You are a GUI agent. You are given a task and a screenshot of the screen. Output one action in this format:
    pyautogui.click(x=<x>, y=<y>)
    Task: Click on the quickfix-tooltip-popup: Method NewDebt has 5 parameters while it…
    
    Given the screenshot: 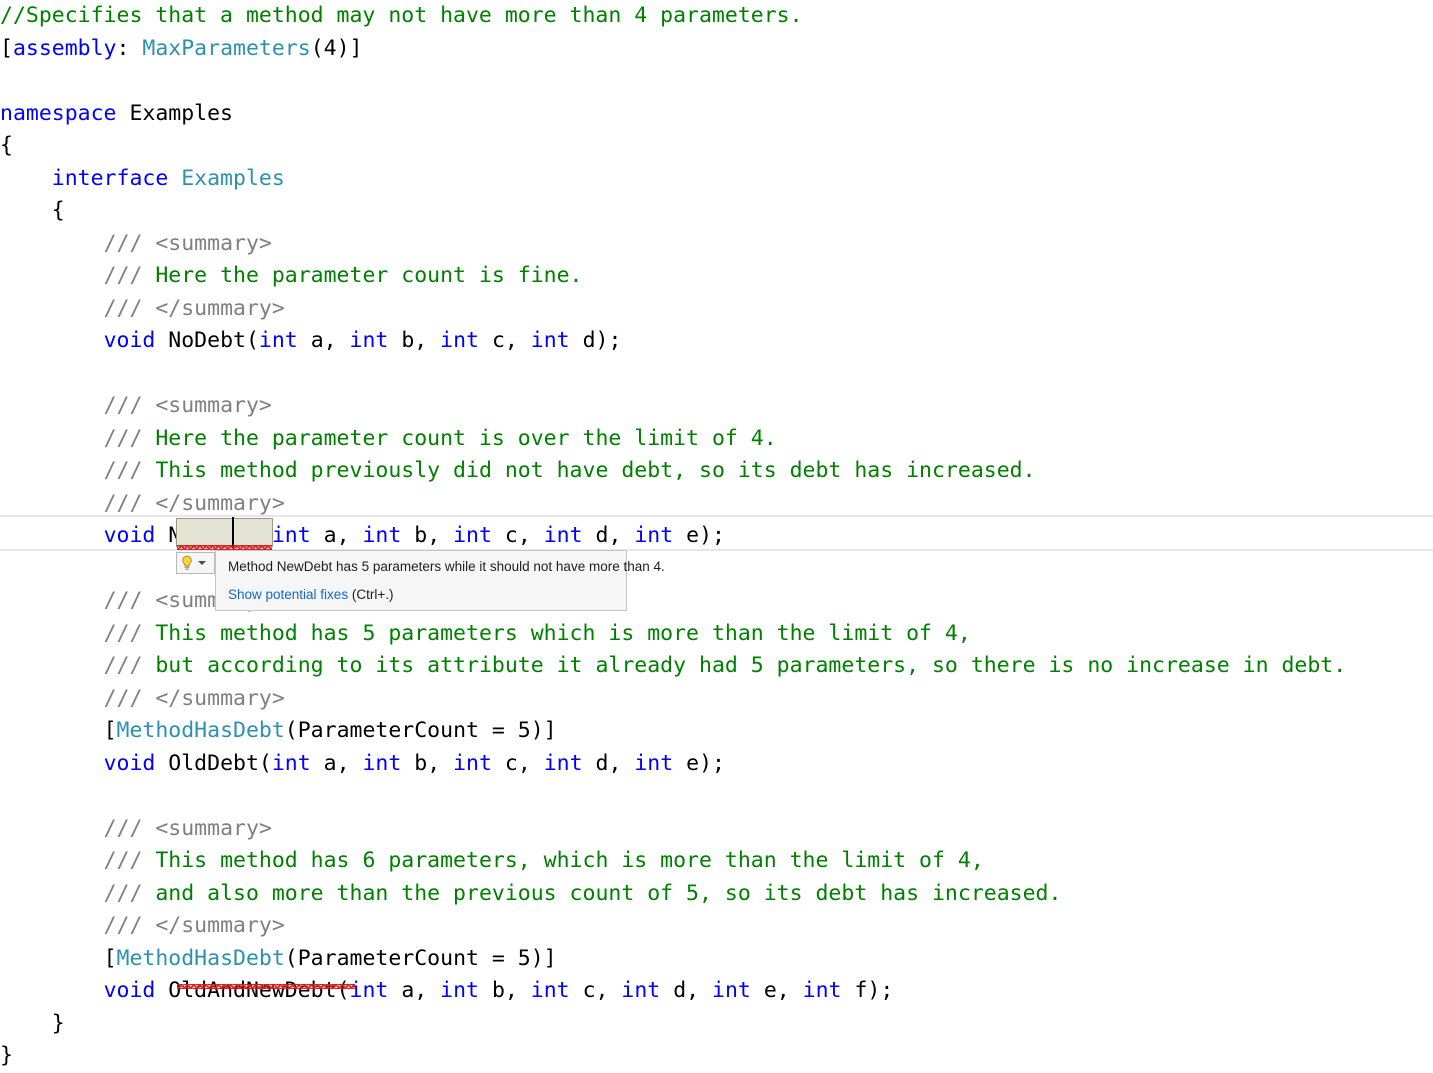 What is the action you would take?
    pyautogui.click(x=440, y=580)
    